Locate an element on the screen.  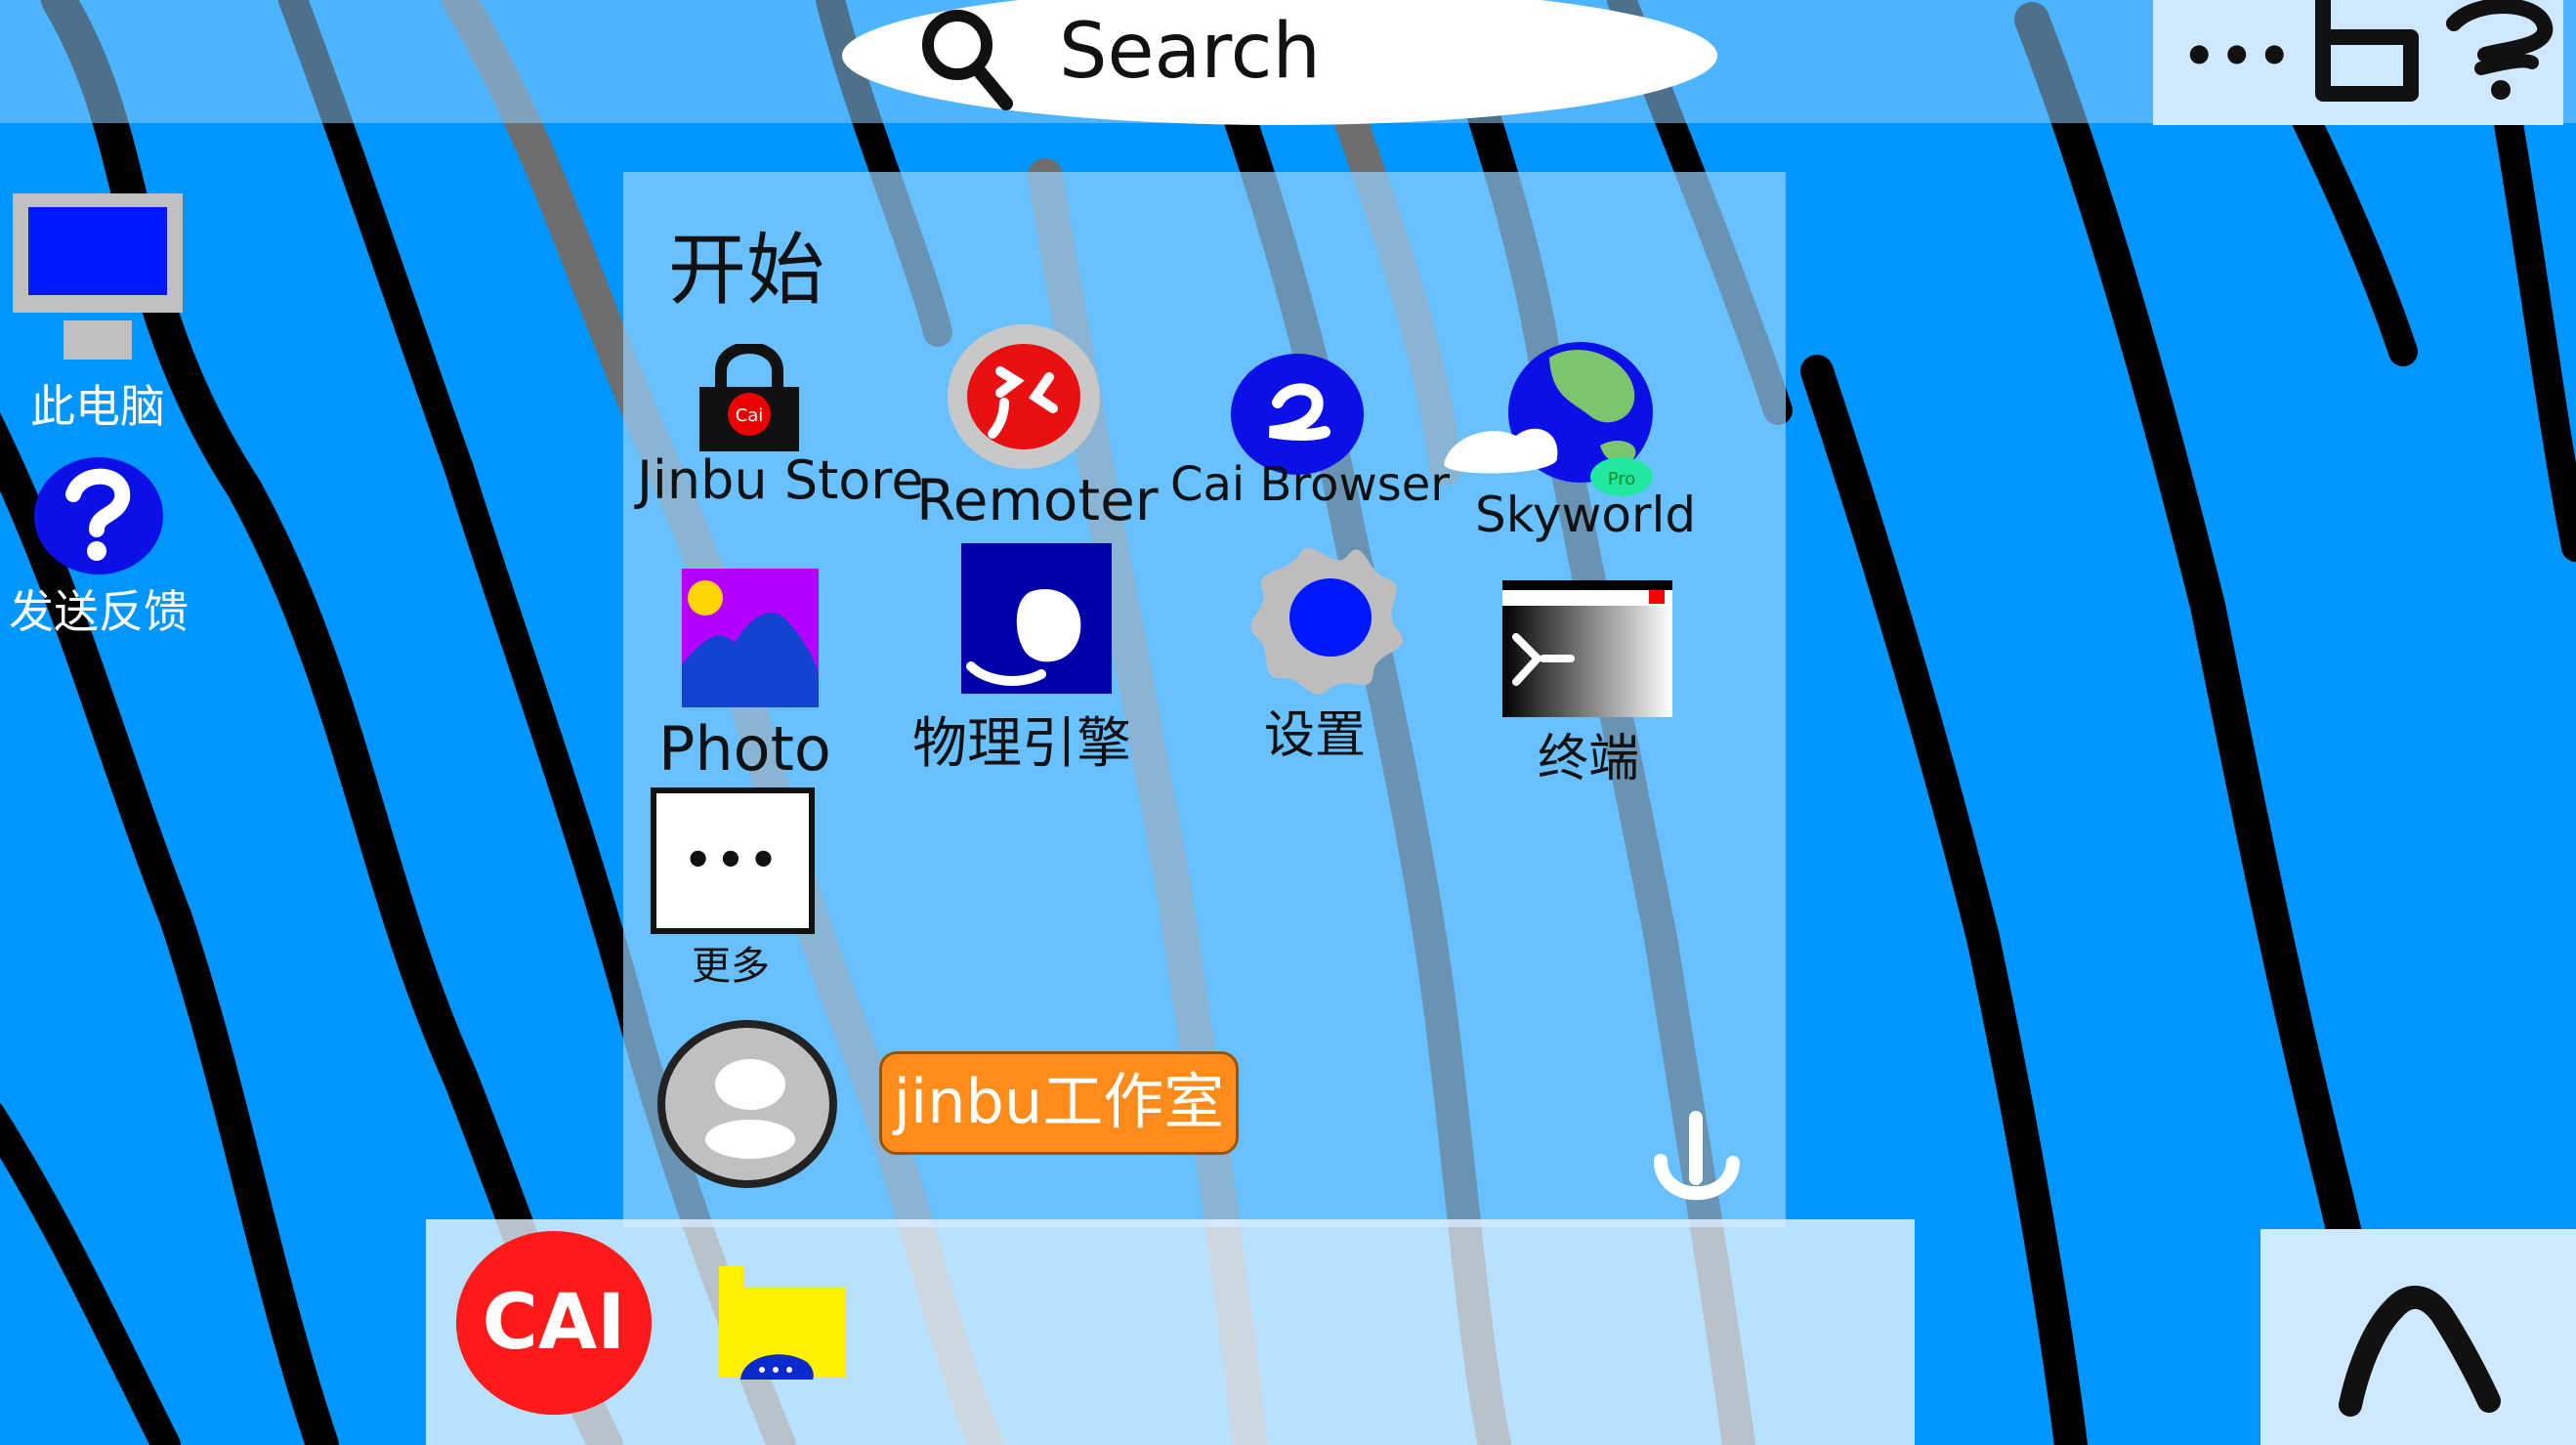
desktop-label-feedback: 发送反馈 is located at coordinates (99, 611).